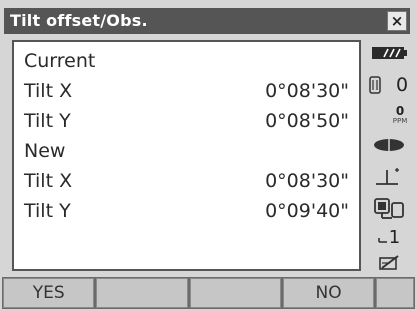 Image resolution: width=417 pixels, height=311 pixels. What do you see at coordinates (382, 240) in the screenshot?
I see `input-mode-icon` at bounding box center [382, 240].